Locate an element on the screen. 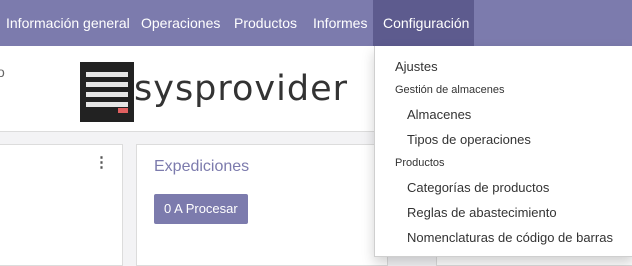 Image resolution: width=632 pixels, height=266 pixels. process-button: 0 A Procesar is located at coordinates (201, 209).